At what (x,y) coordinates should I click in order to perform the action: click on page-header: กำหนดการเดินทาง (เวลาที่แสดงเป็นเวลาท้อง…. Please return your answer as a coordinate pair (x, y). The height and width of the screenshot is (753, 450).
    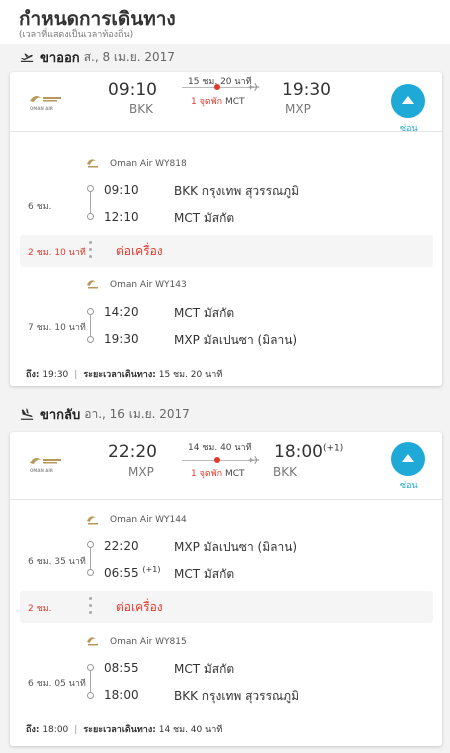
    Looking at the image, I should click on (225, 22).